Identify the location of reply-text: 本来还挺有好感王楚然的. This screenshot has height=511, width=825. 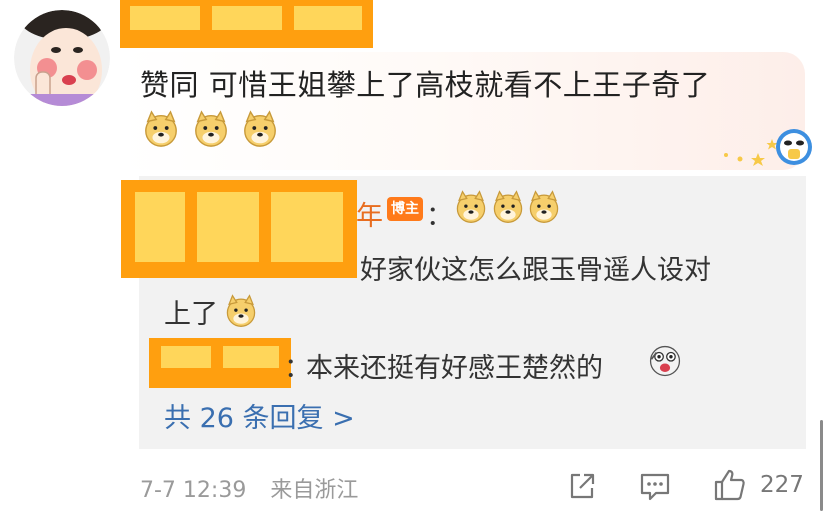
(454, 368).